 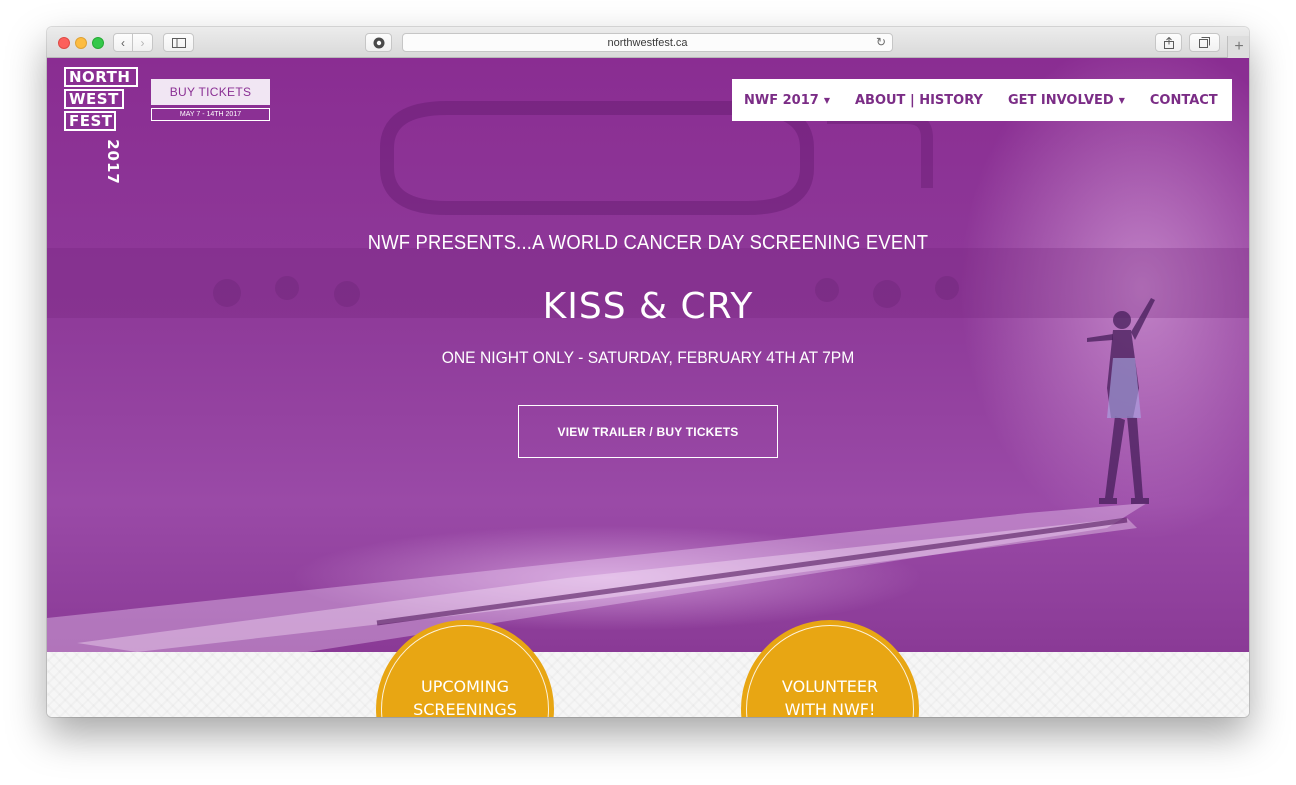 I want to click on chevron-left-icon: ‹, so click(x=123, y=42).